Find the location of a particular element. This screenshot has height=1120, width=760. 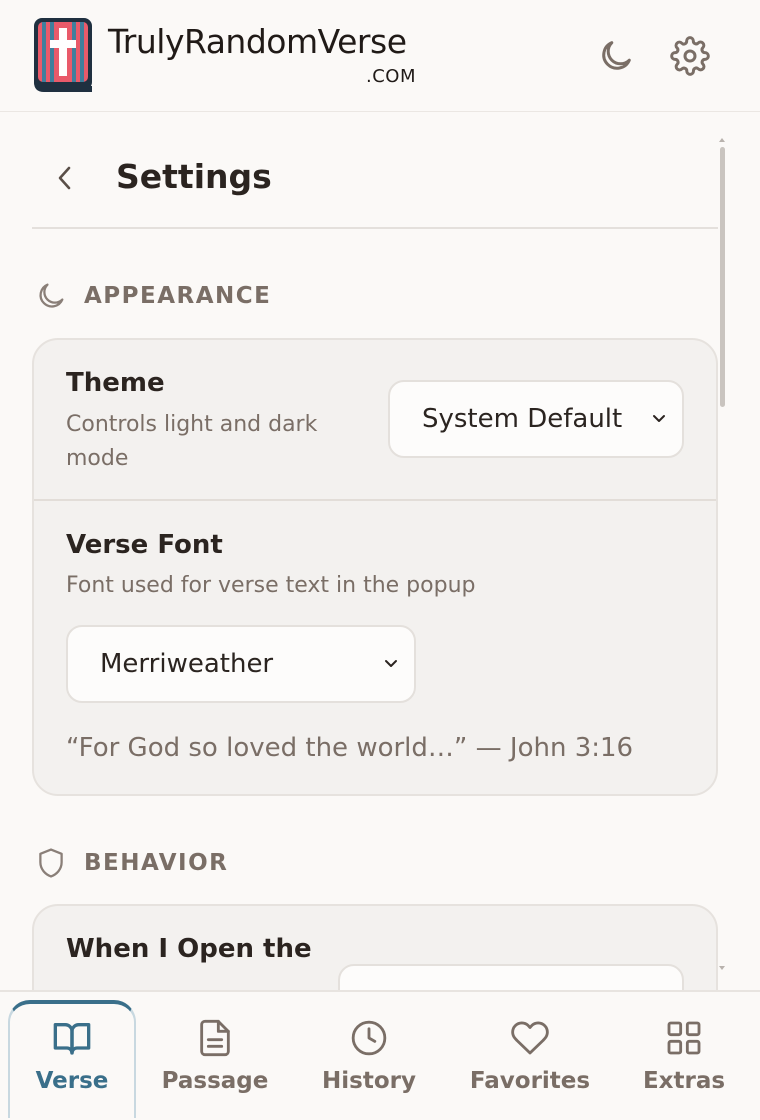

nav-item-extras: Extras is located at coordinates (684, 1056).